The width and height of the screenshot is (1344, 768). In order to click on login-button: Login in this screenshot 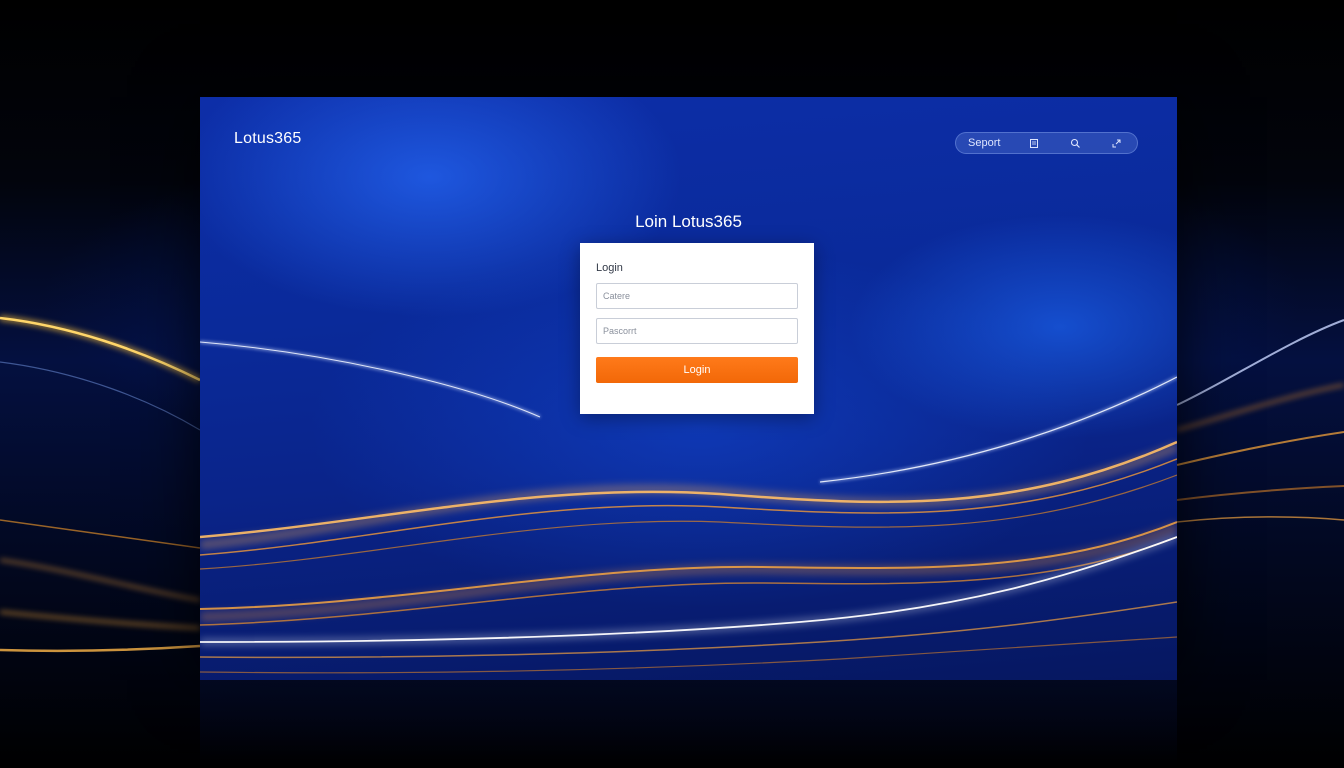, I will do `click(697, 370)`.